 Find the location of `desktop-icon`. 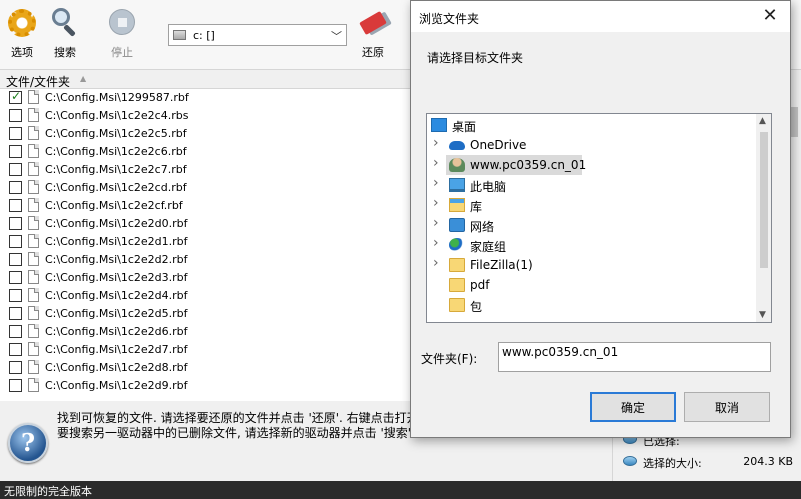

desktop-icon is located at coordinates (439, 125).